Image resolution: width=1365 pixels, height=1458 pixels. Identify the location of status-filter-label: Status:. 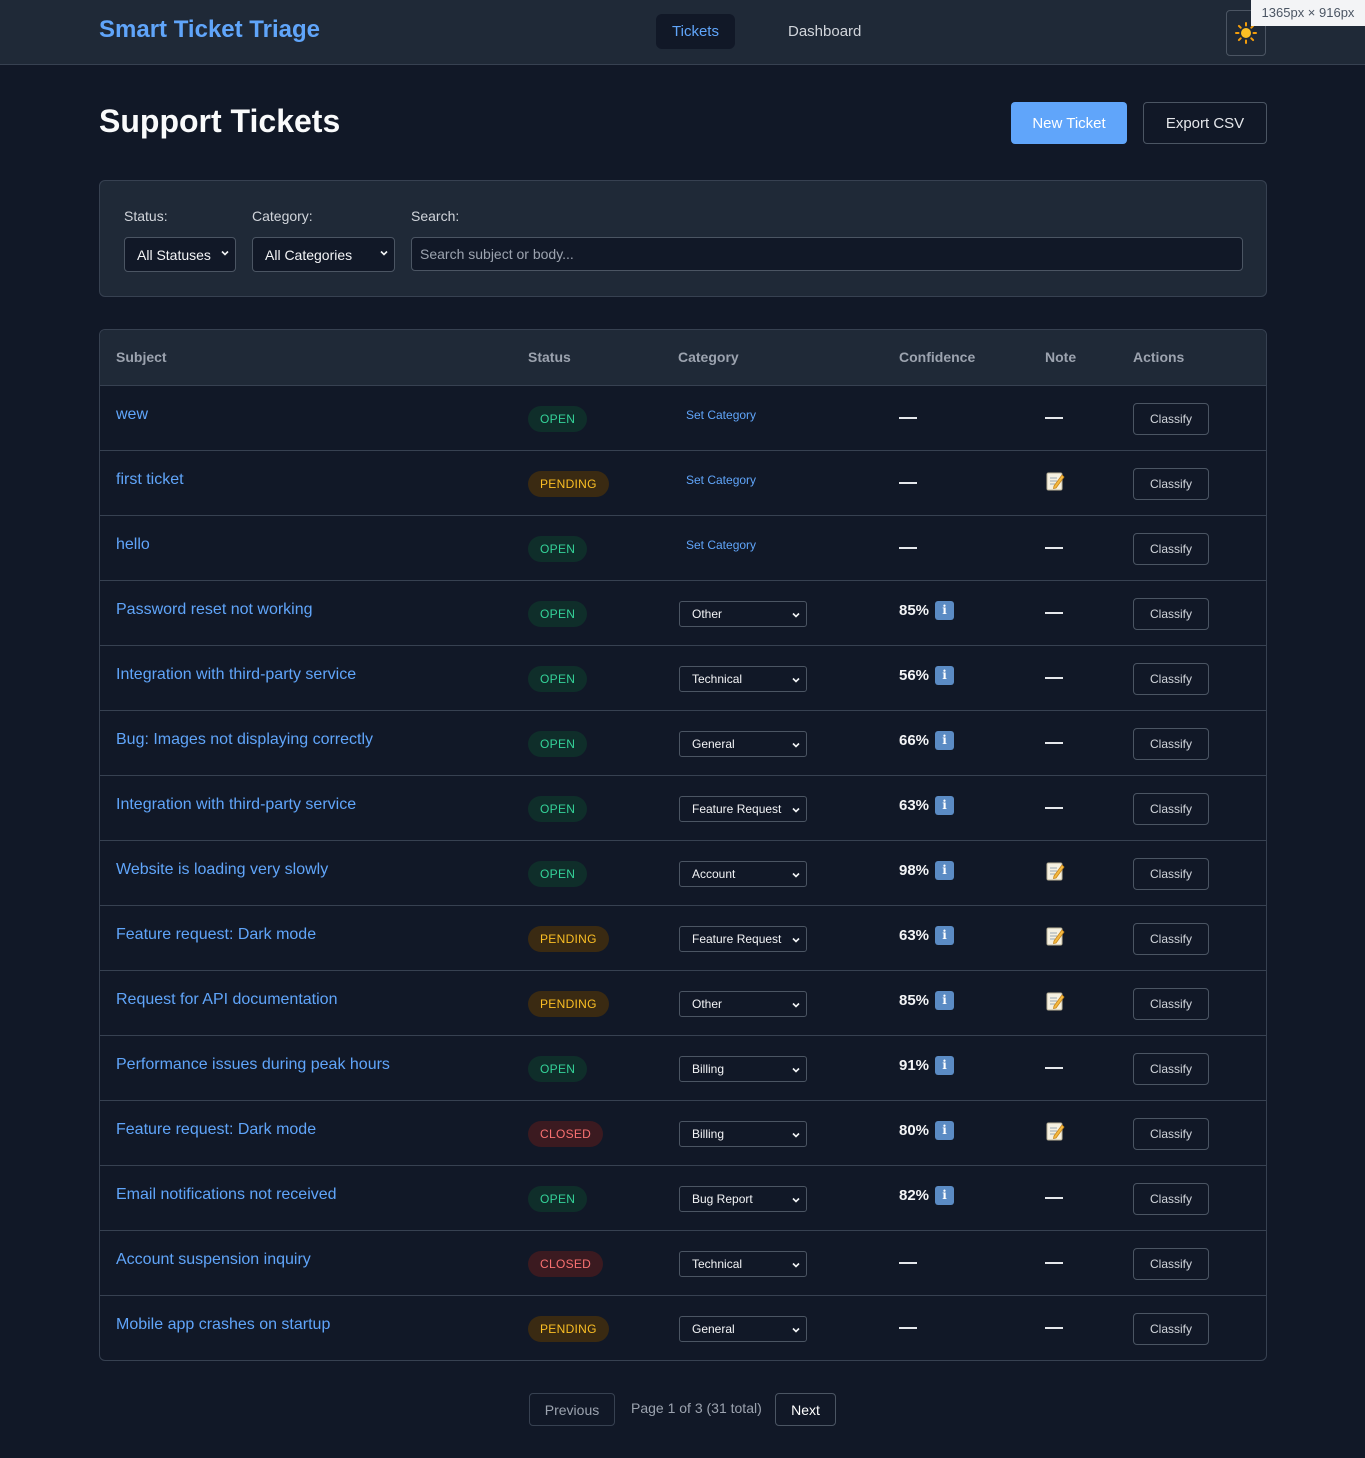
(146, 216).